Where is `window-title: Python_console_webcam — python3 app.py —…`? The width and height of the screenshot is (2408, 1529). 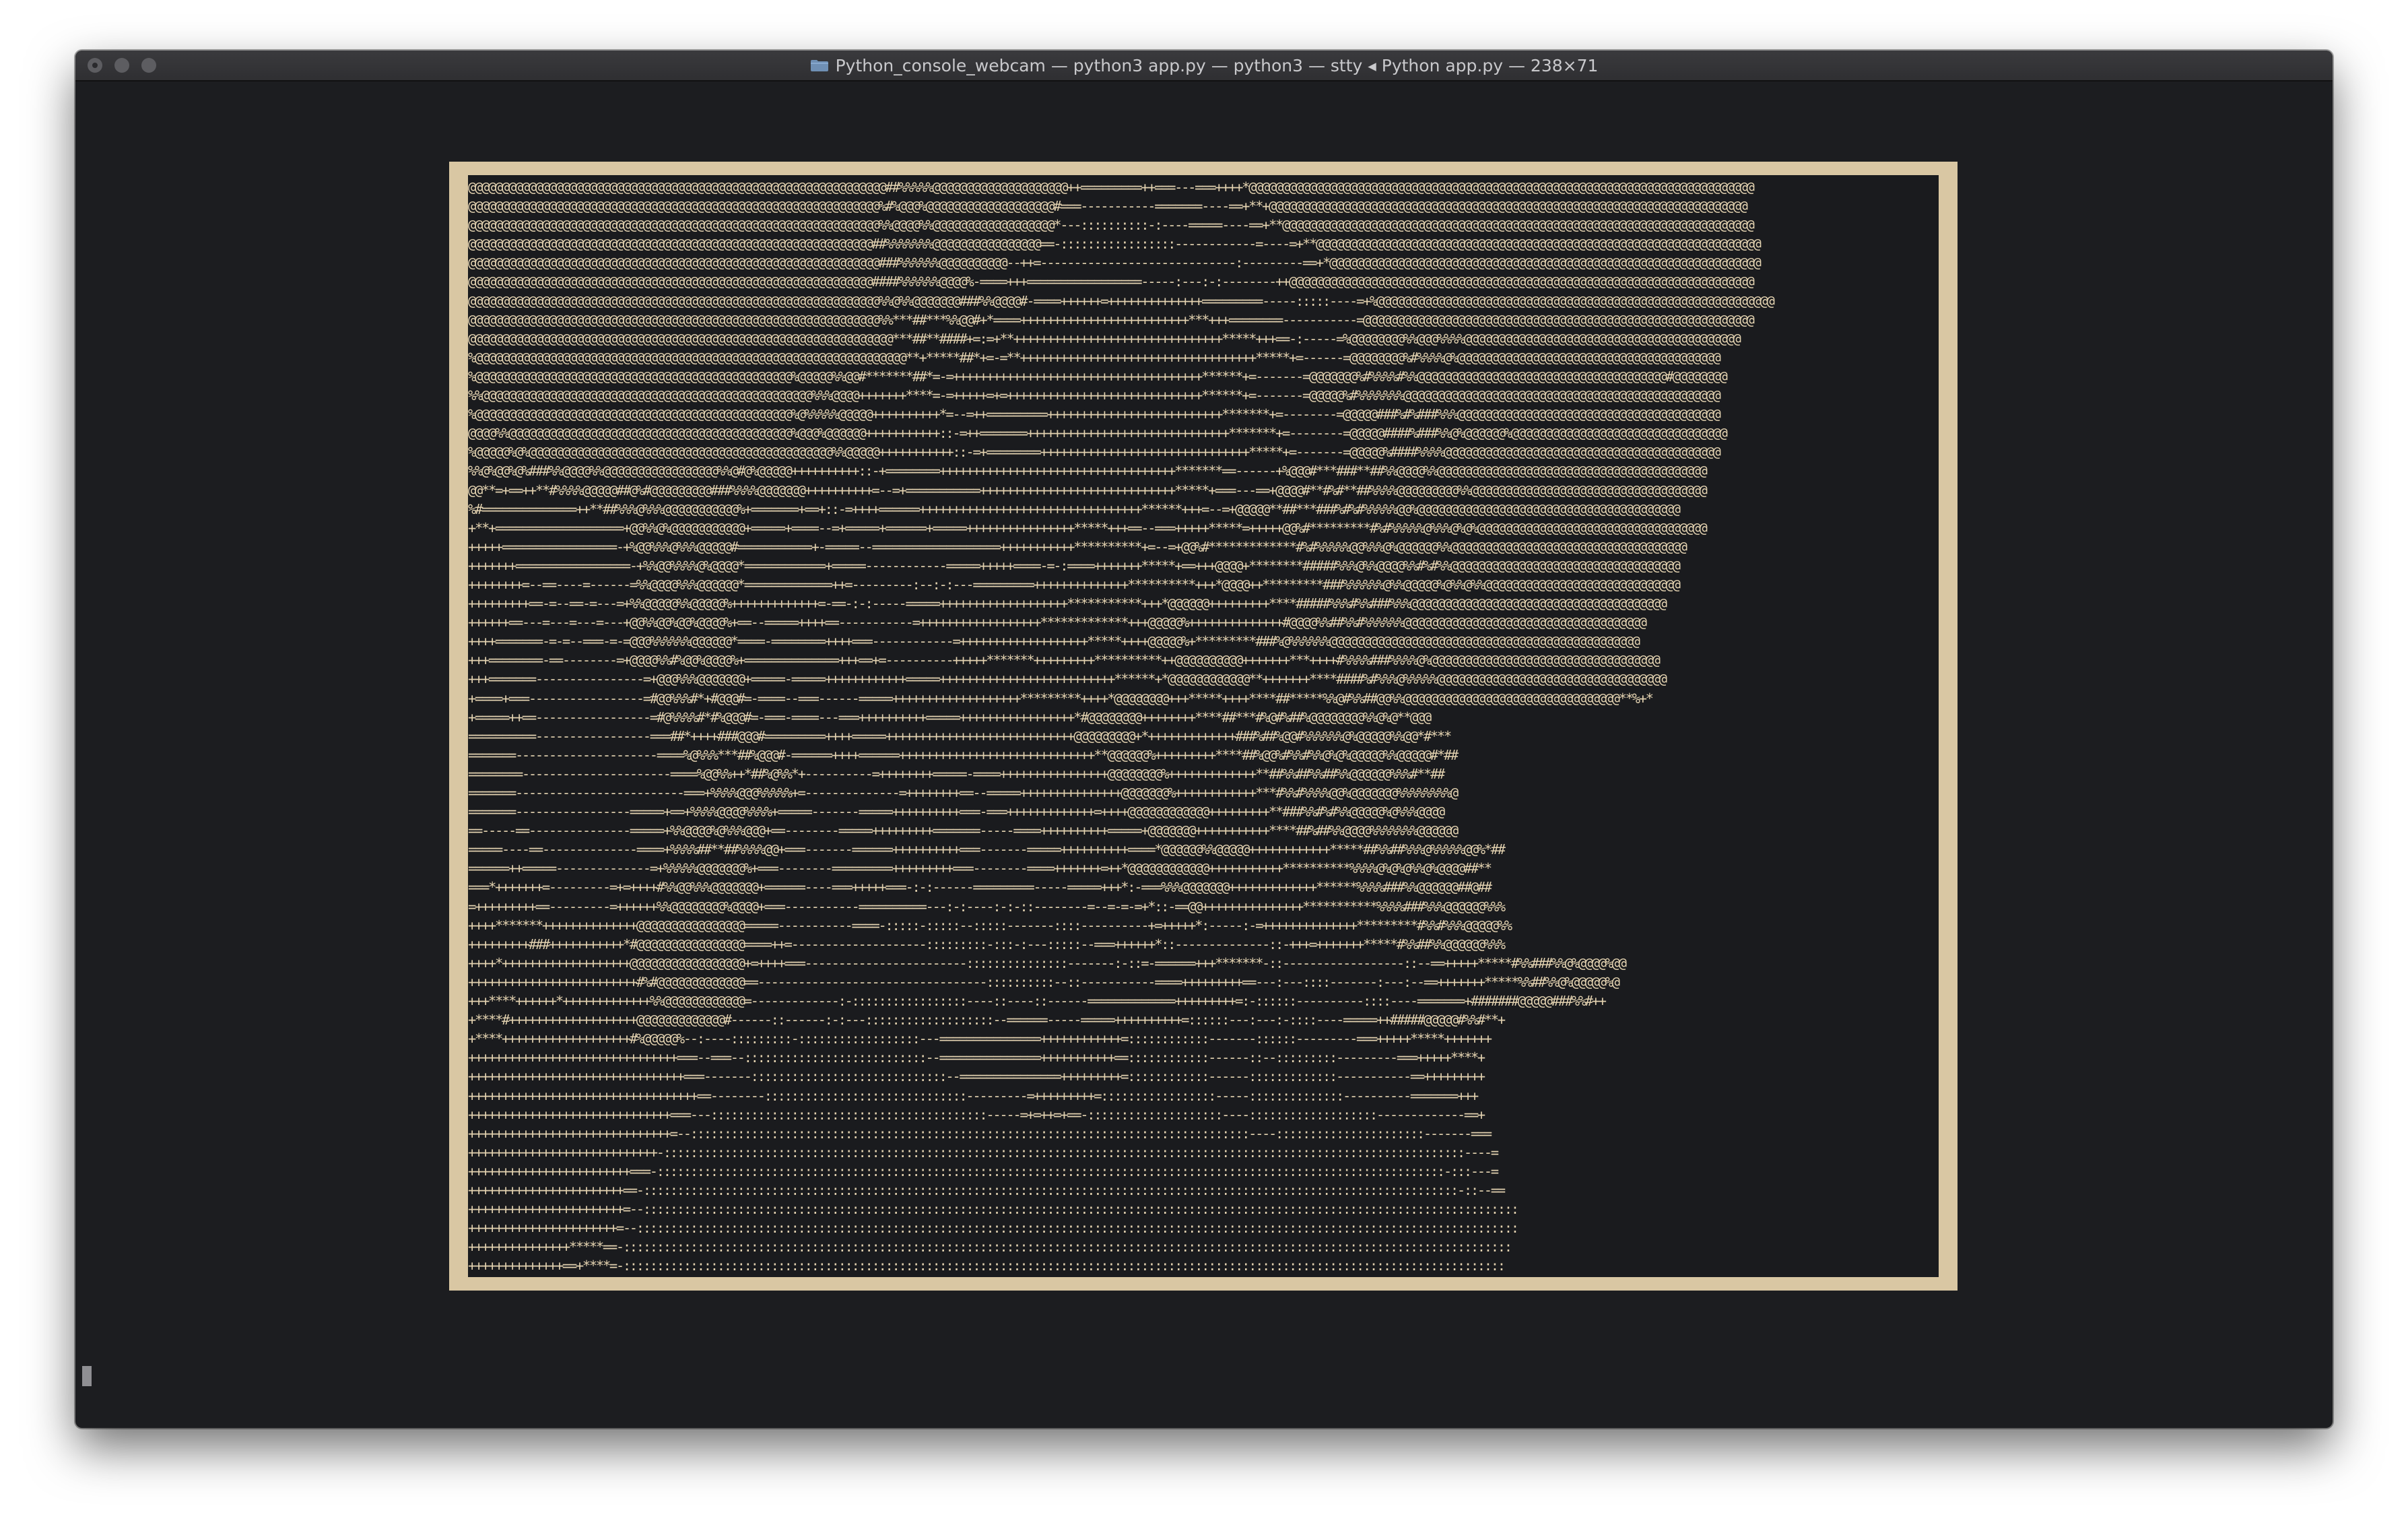 window-title: Python_console_webcam — python3 app.py —… is located at coordinates (1217, 65).